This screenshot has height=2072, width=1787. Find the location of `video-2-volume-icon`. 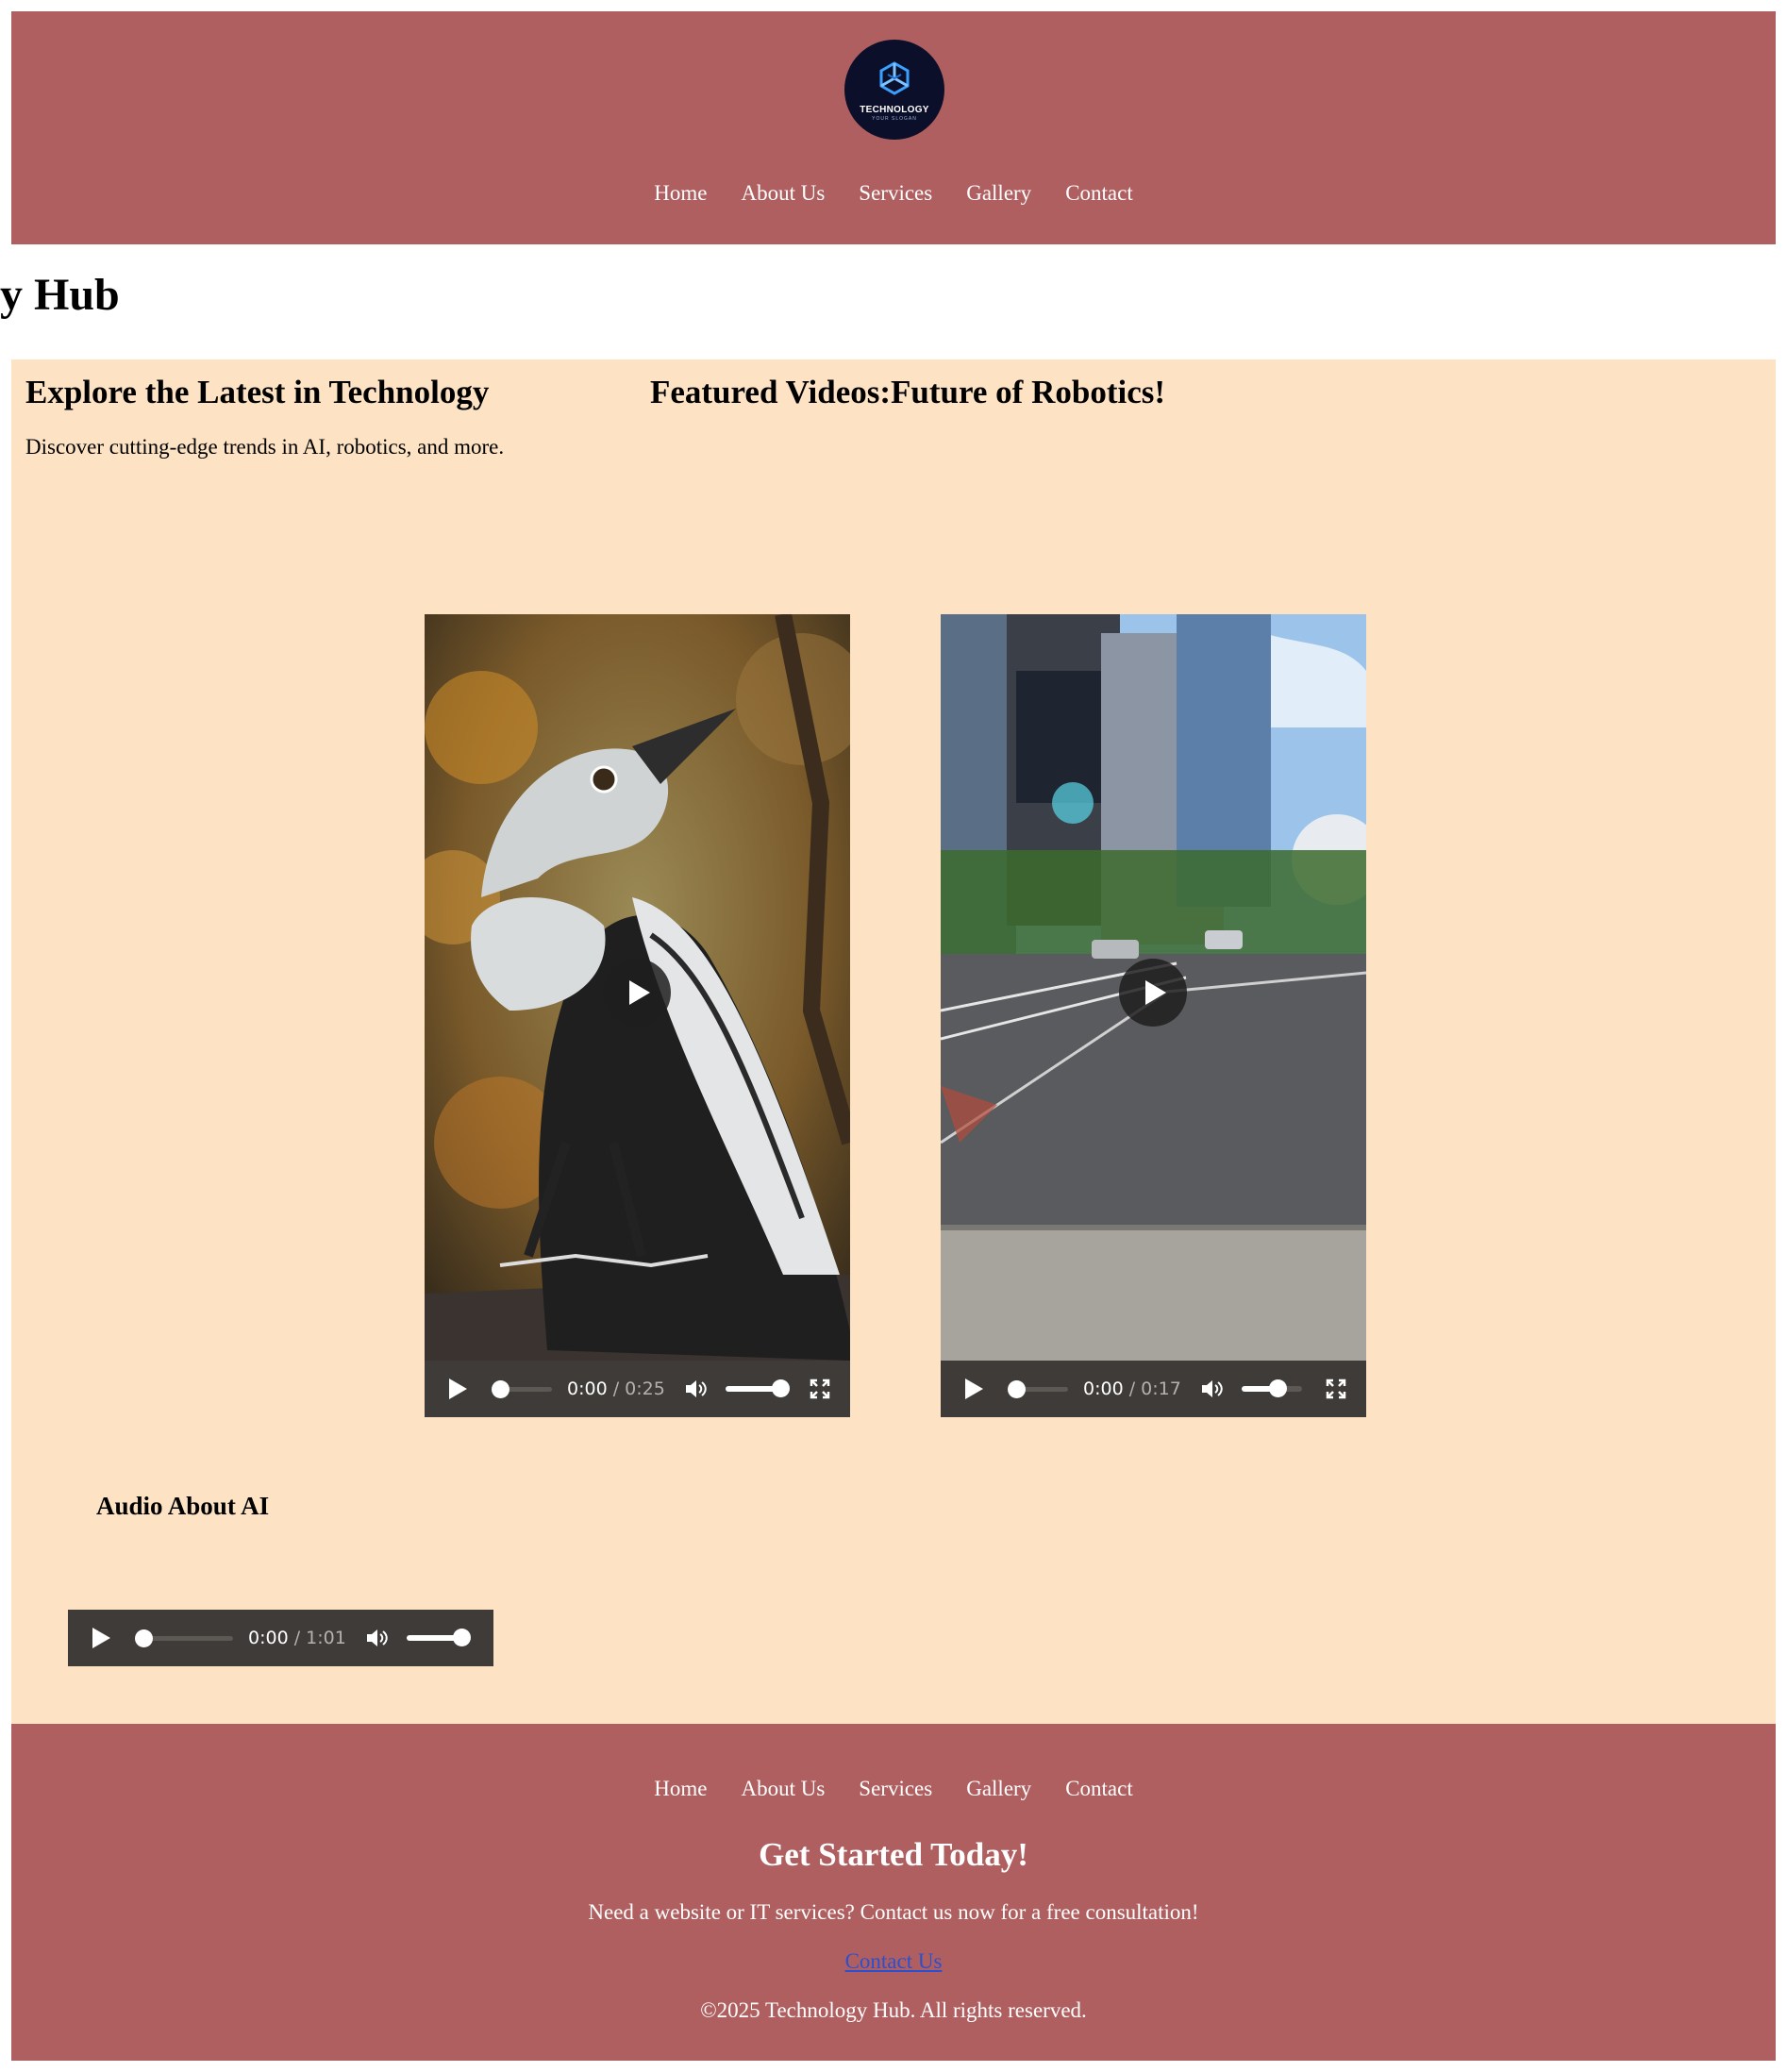

video-2-volume-icon is located at coordinates (1212, 1389).